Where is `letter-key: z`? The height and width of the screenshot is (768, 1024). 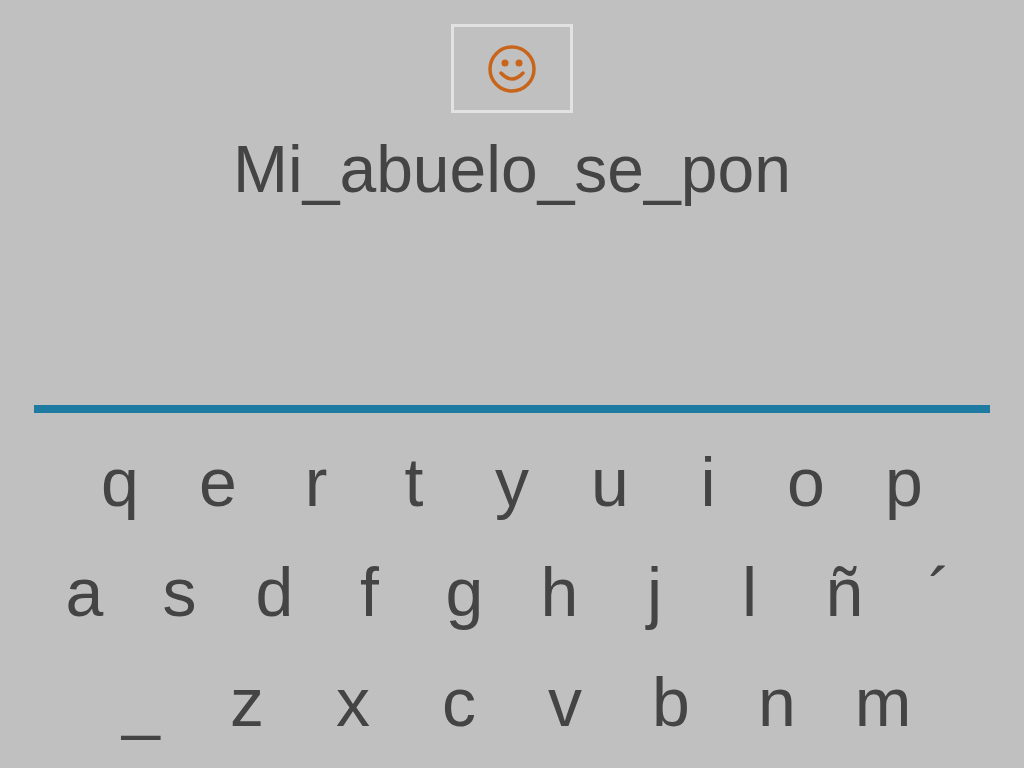 letter-key: z is located at coordinates (247, 702).